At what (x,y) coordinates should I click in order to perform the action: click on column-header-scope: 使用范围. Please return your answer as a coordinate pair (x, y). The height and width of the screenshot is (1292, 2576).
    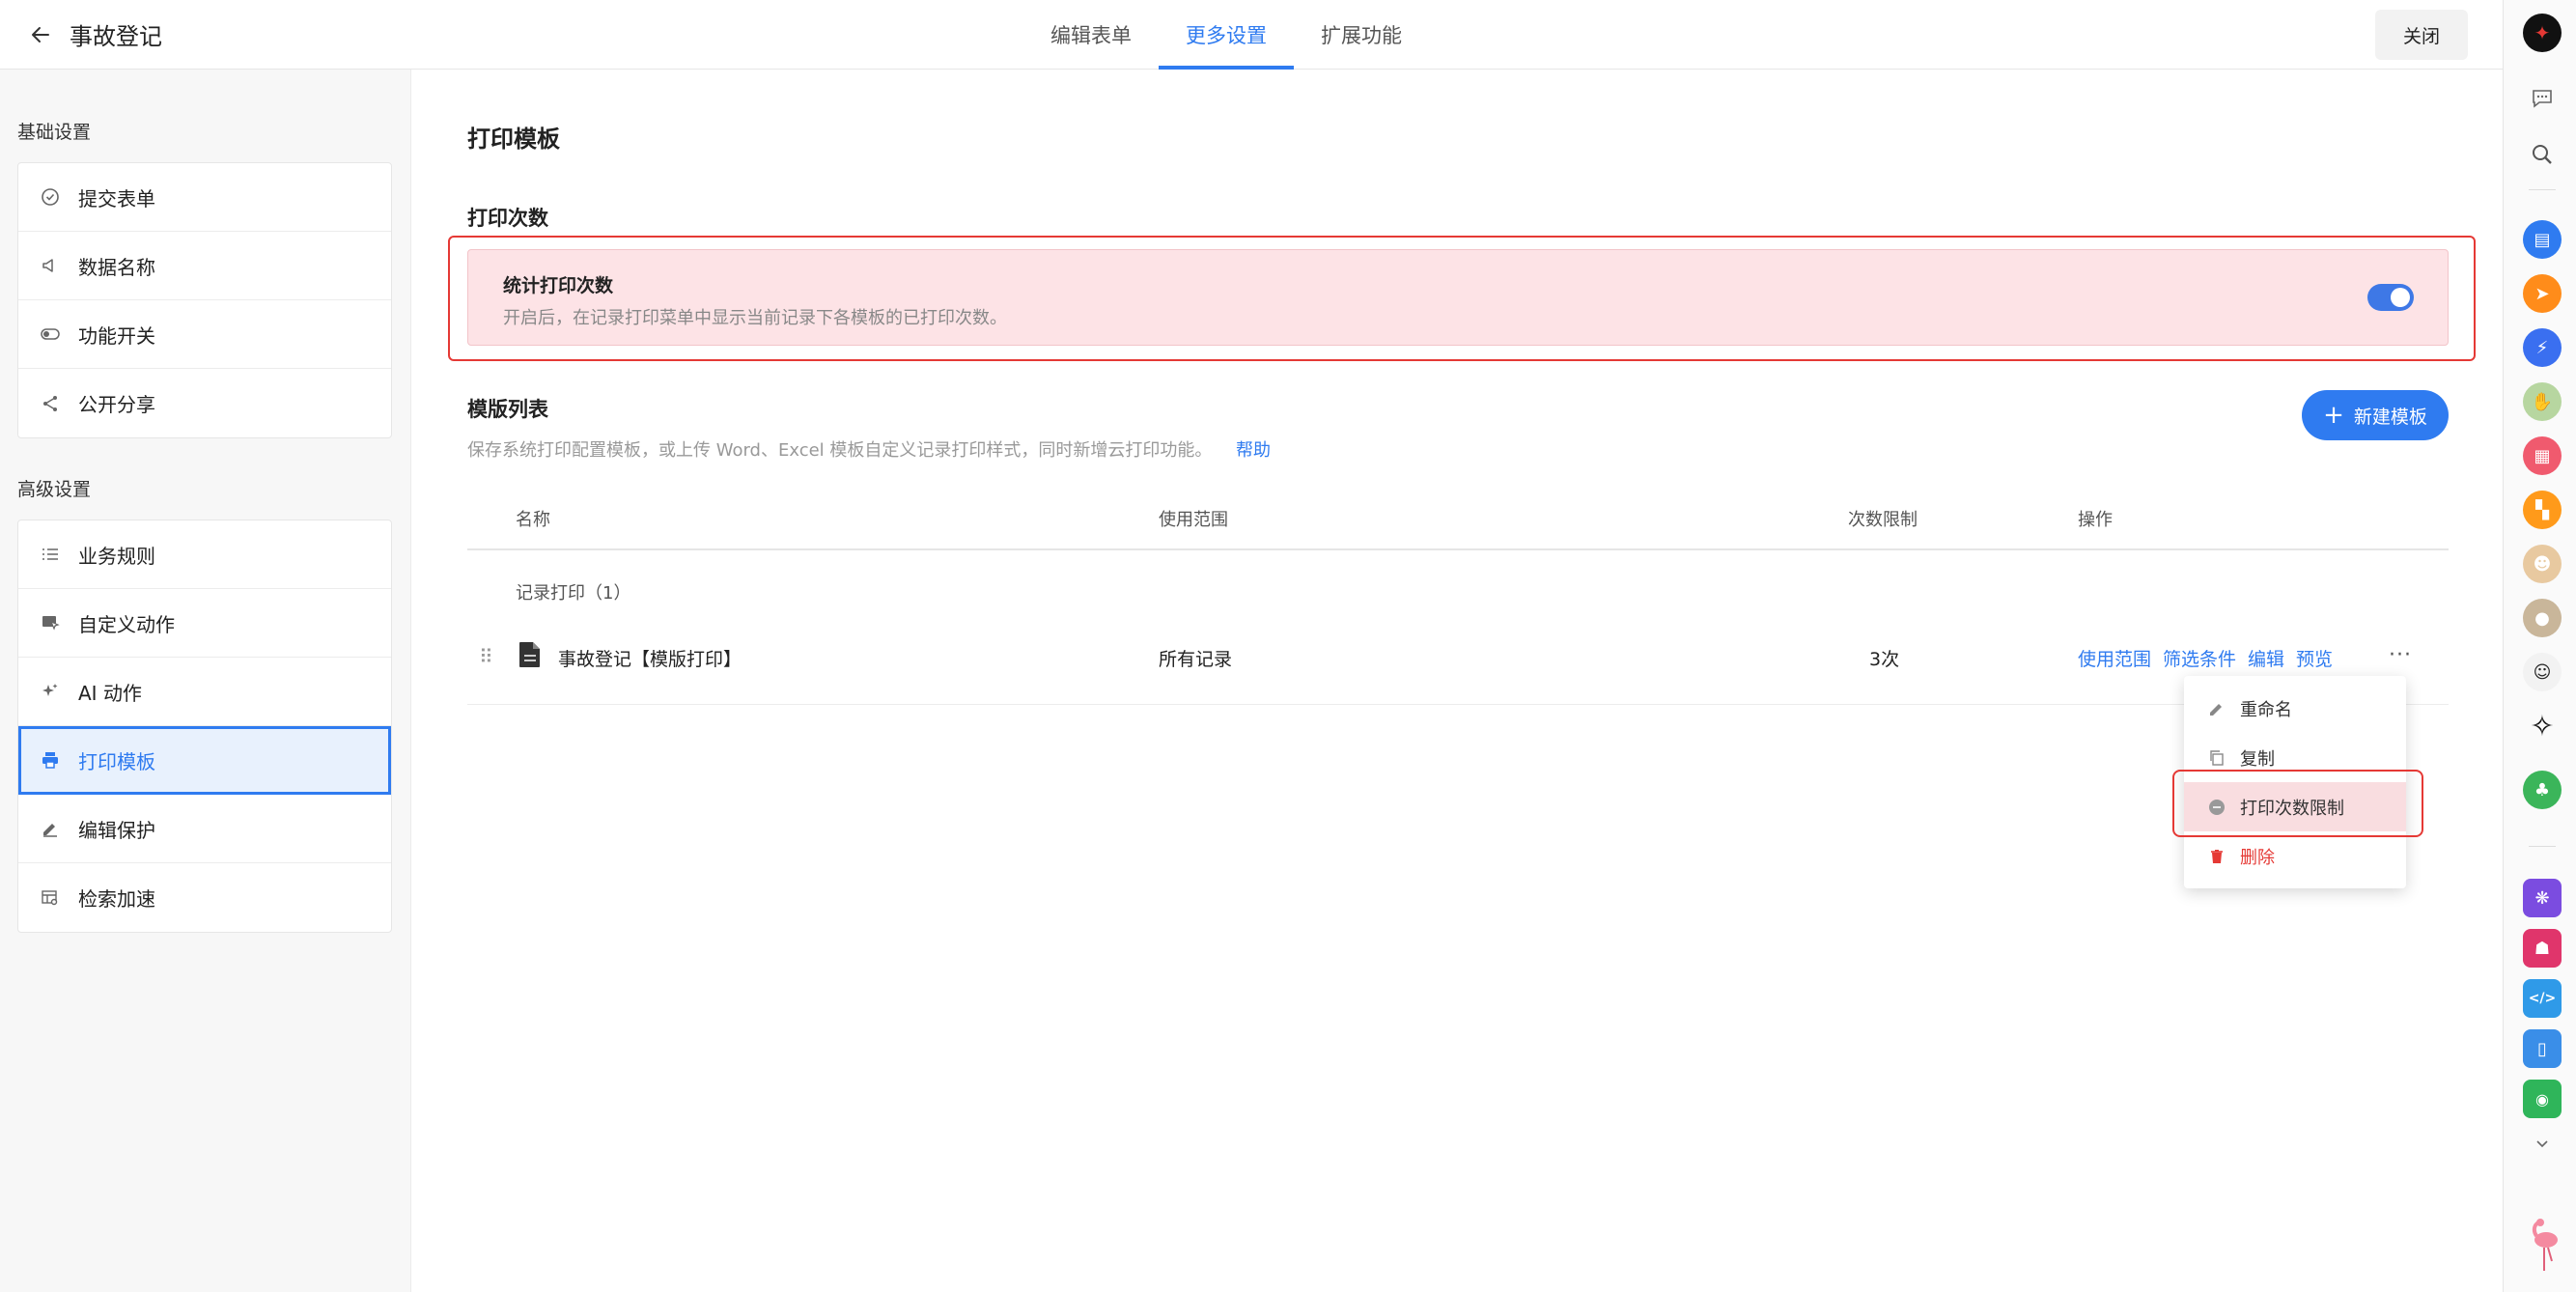
    Looking at the image, I should click on (1193, 520).